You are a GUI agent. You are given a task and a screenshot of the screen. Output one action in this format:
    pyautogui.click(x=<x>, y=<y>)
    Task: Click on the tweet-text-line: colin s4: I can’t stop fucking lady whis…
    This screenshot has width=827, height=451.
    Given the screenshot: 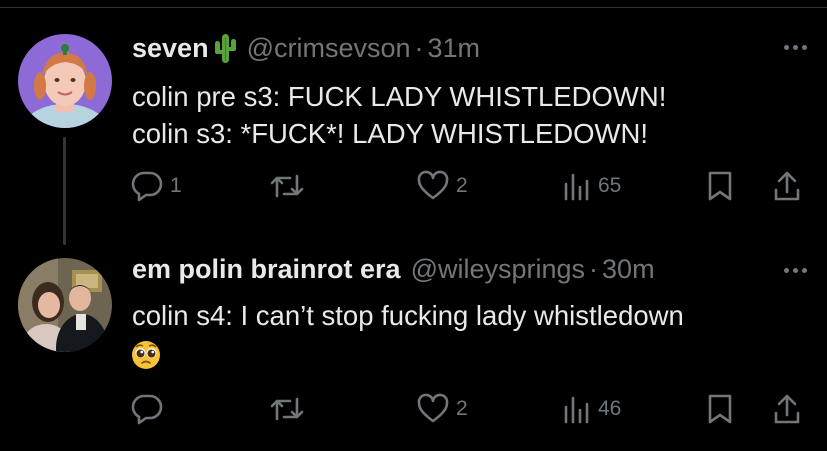 What is the action you would take?
    pyautogui.click(x=408, y=315)
    